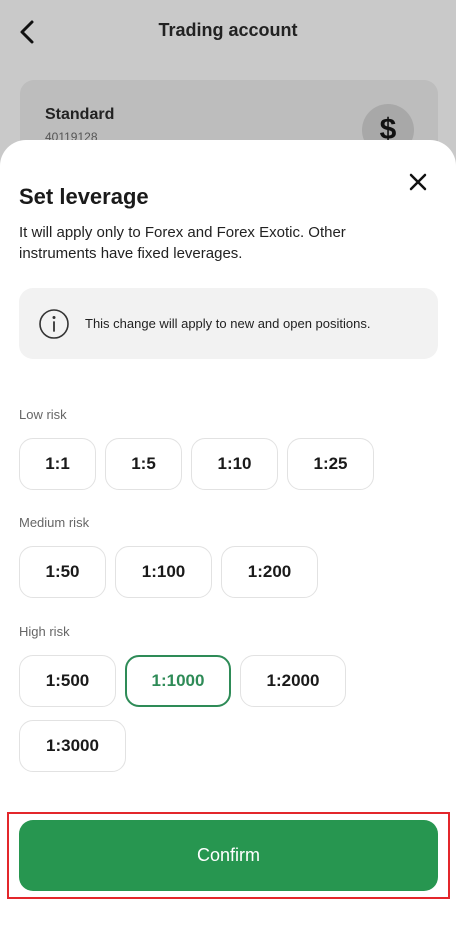  What do you see at coordinates (43, 414) in the screenshot?
I see `low-risk-label: Low risk` at bounding box center [43, 414].